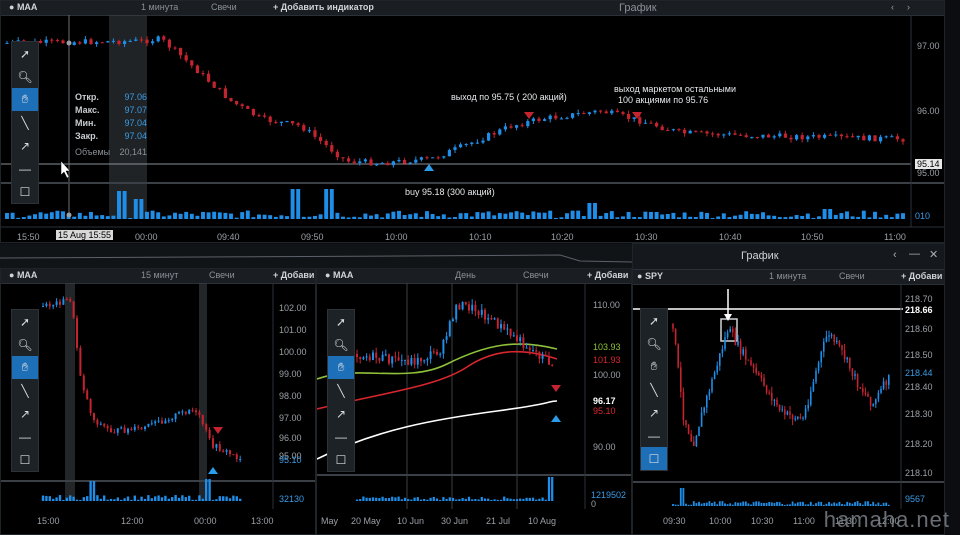 Image resolution: width=960 pixels, height=535 pixels. I want to click on time-label: 10 Aug, so click(542, 521).